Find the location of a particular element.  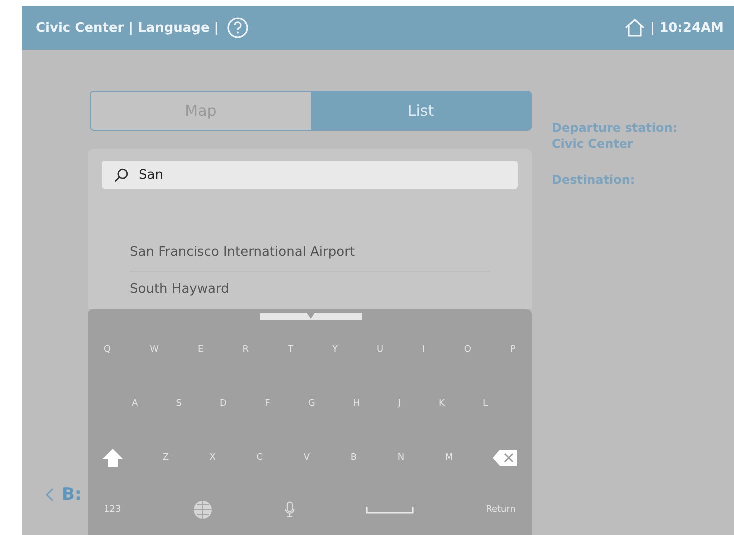

keyboard-key: V is located at coordinates (307, 458).